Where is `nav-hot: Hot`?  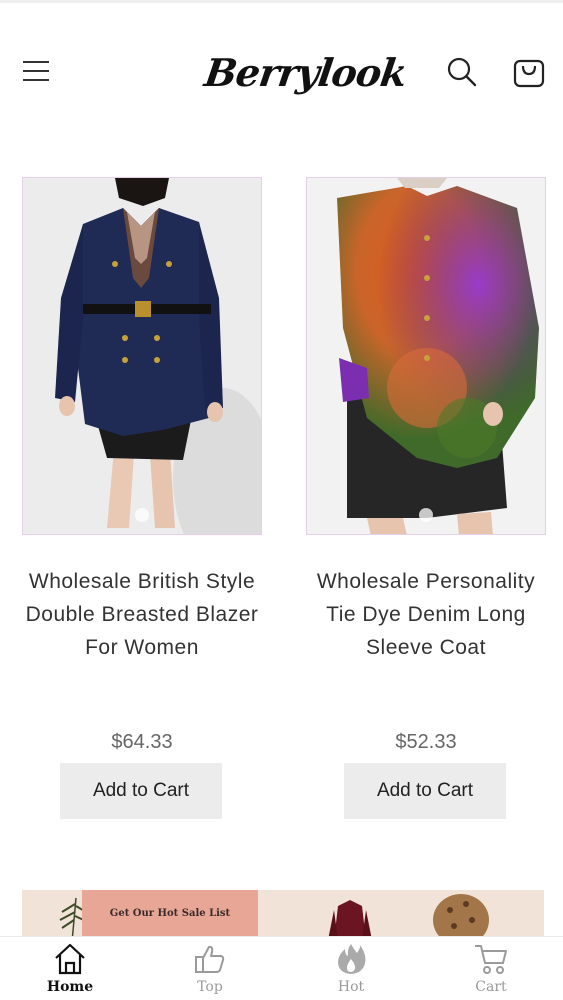 nav-hot: Hot is located at coordinates (351, 968).